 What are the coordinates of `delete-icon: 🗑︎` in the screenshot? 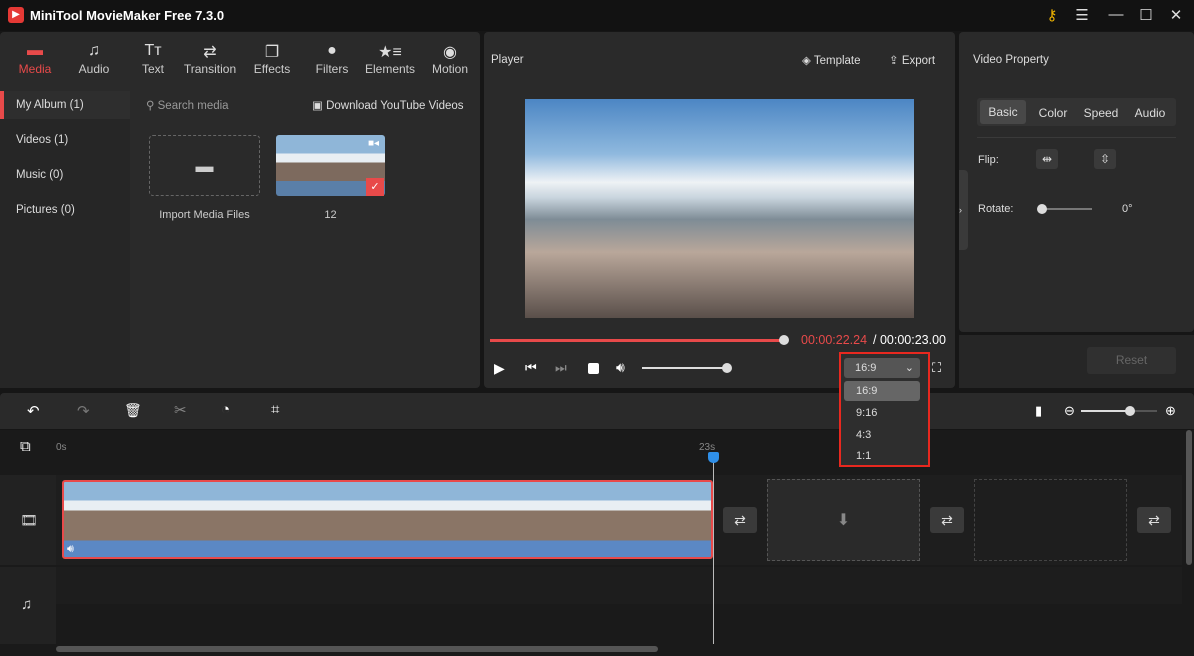 It's located at (133, 410).